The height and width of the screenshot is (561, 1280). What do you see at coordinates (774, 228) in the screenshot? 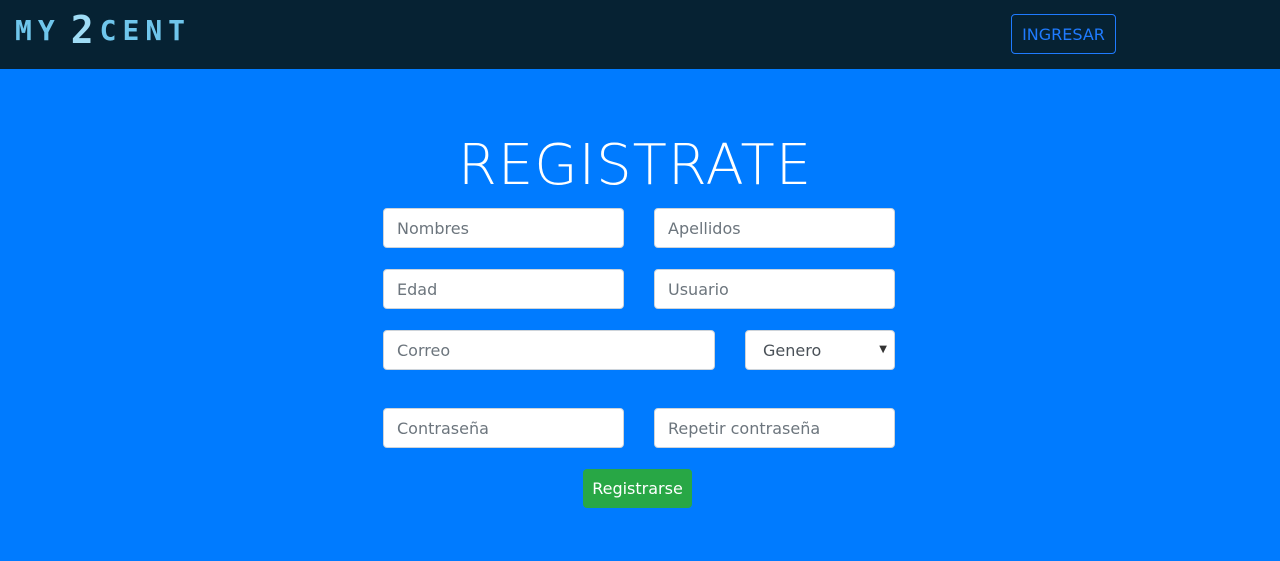
I see `last-name-input` at bounding box center [774, 228].